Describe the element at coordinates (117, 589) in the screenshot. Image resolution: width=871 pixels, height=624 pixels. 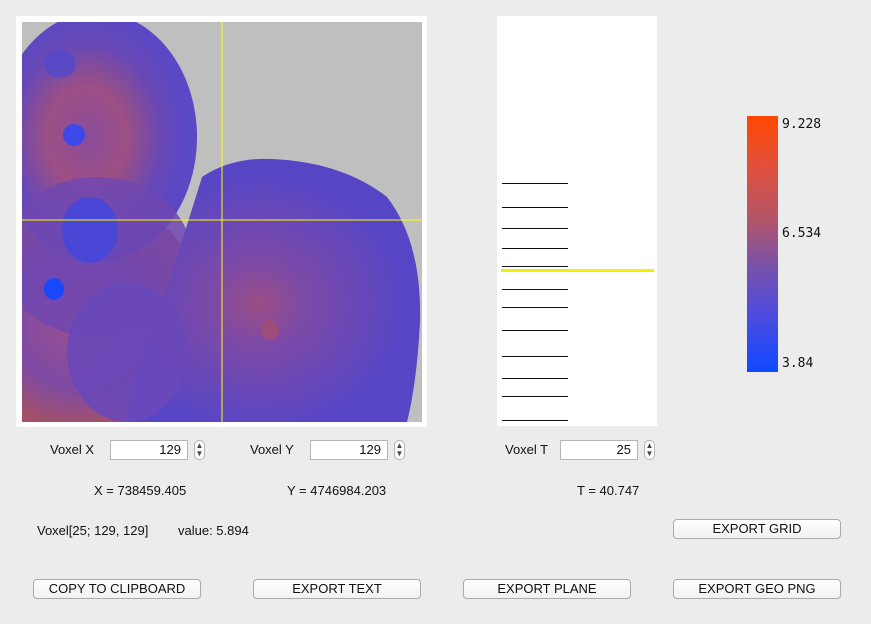
I see `copy-to-clipboard-button: COPY TO CLIPBOARD` at that location.